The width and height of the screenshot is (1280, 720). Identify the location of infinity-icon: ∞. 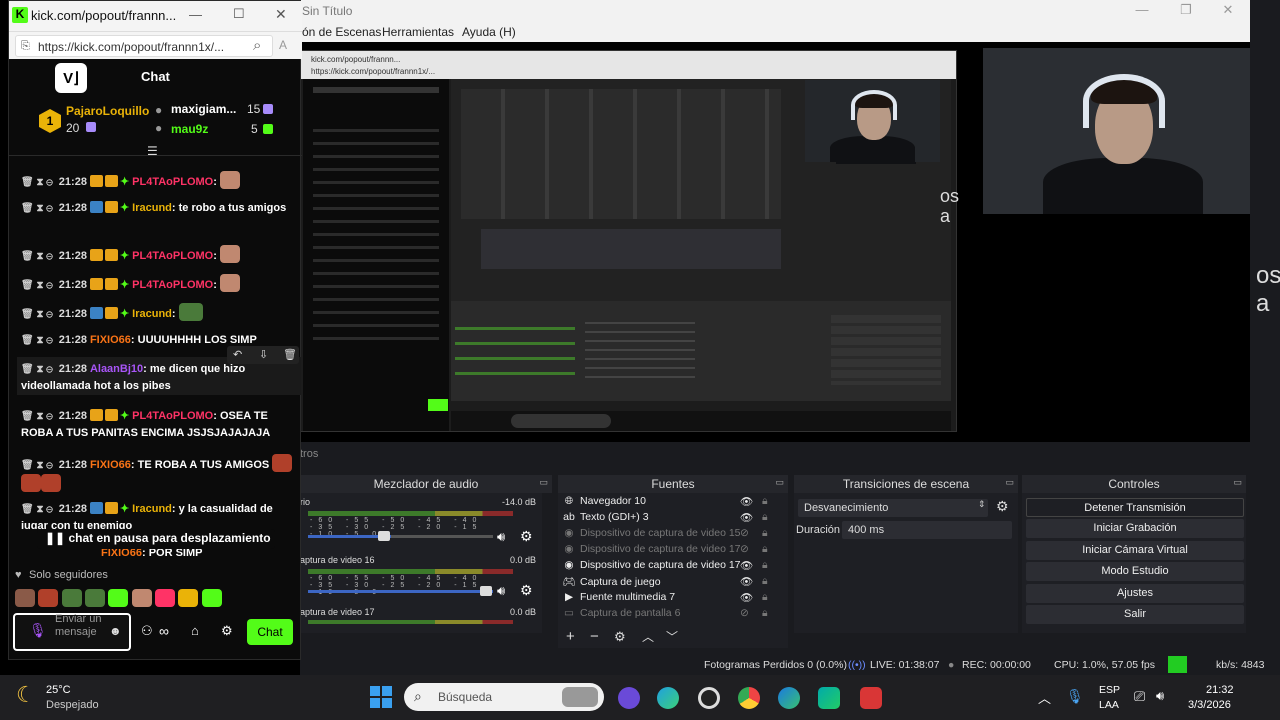
(164, 631).